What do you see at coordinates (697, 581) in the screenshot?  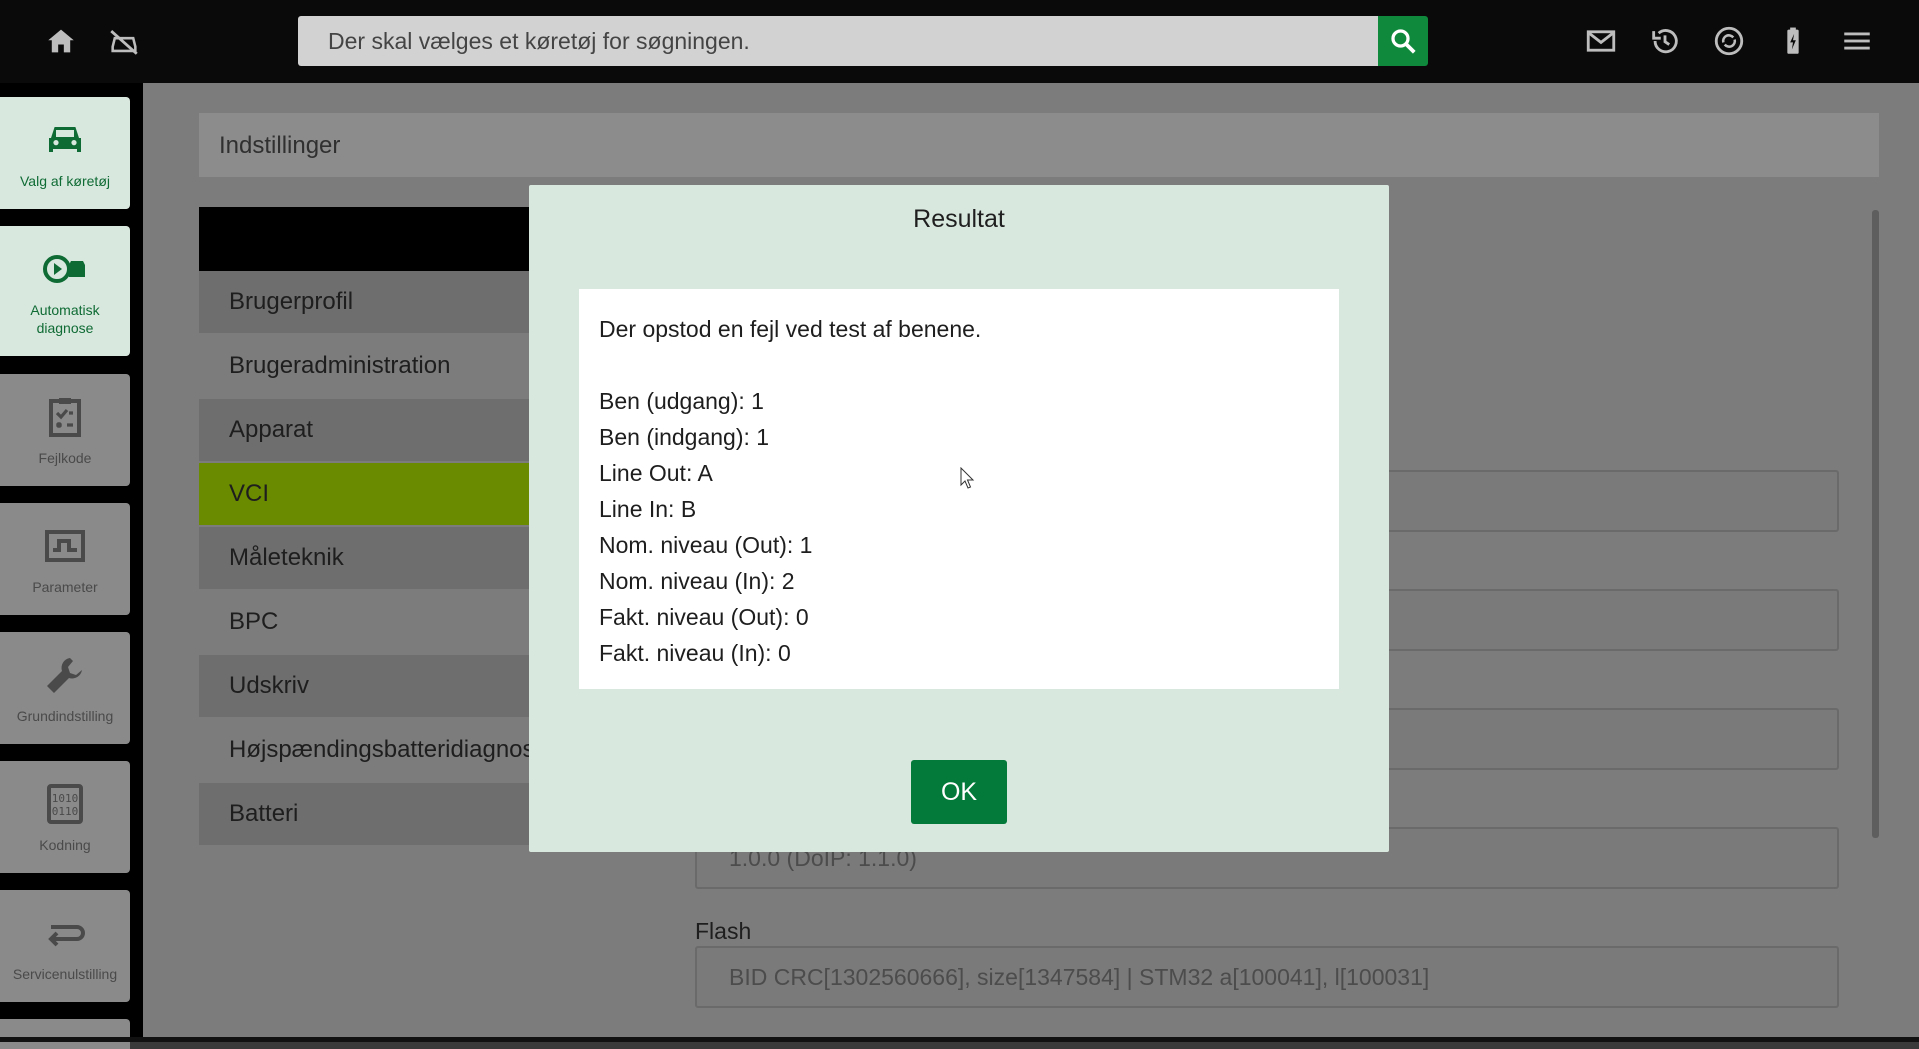 I see `dialog-line: Nom. niveau (In): 2` at bounding box center [697, 581].